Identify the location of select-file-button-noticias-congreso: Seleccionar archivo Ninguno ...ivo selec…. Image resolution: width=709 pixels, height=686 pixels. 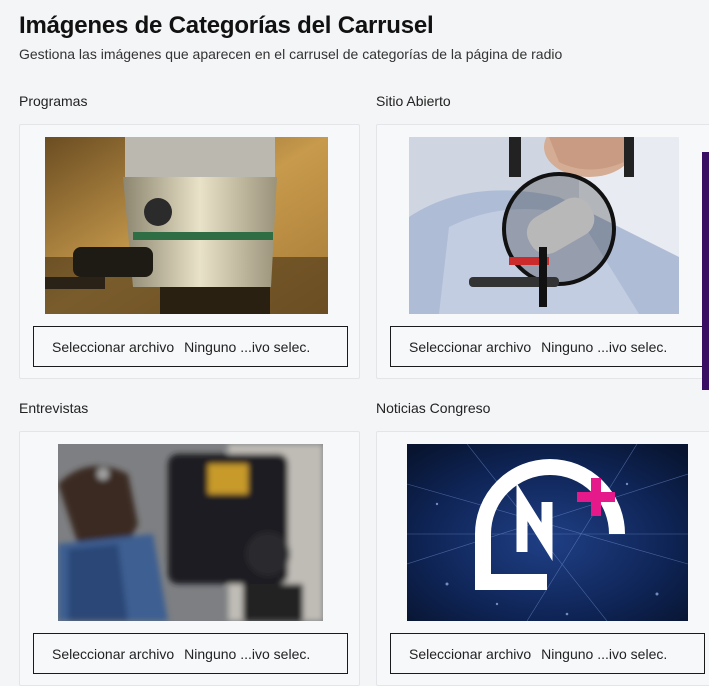
(547, 653).